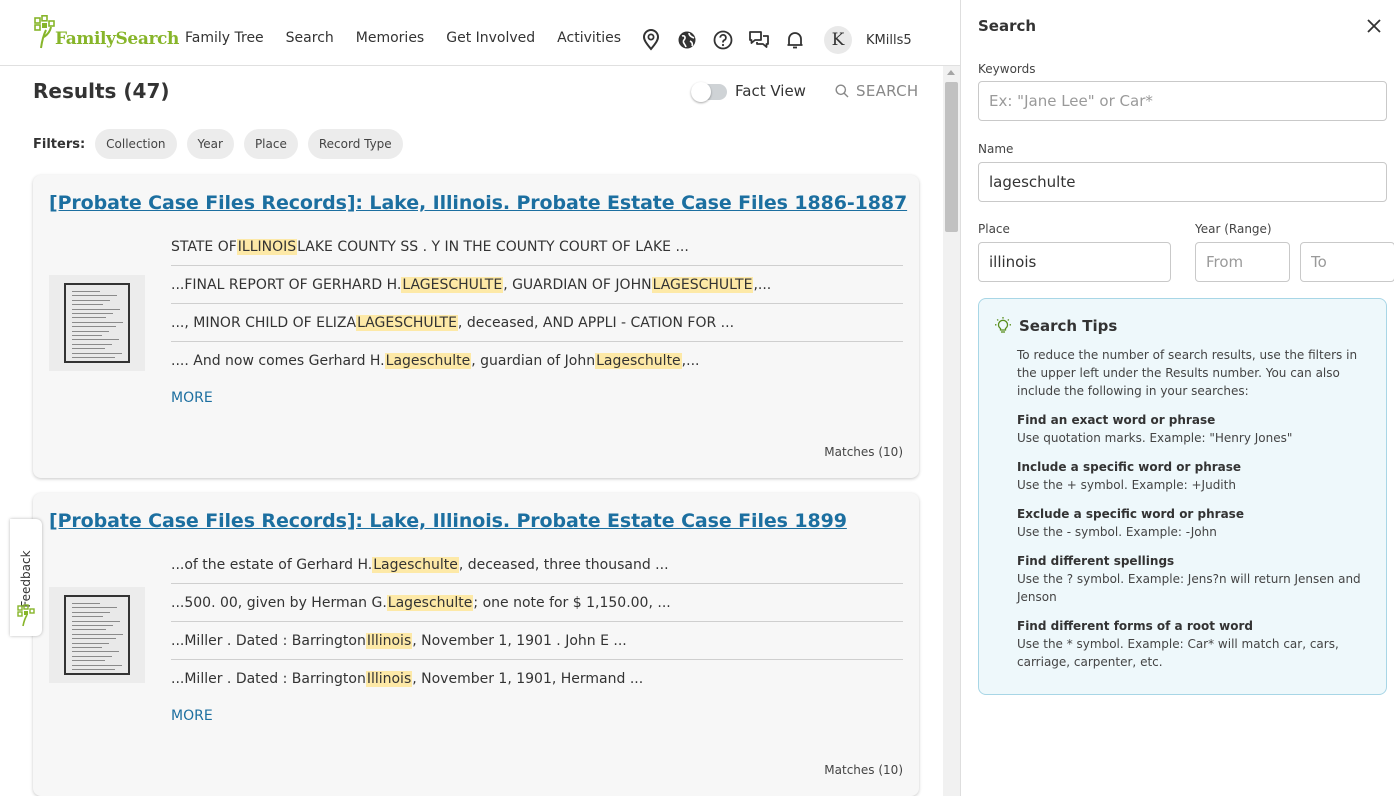 This screenshot has height=796, width=1394. I want to click on search-link: SEARCH, so click(877, 91).